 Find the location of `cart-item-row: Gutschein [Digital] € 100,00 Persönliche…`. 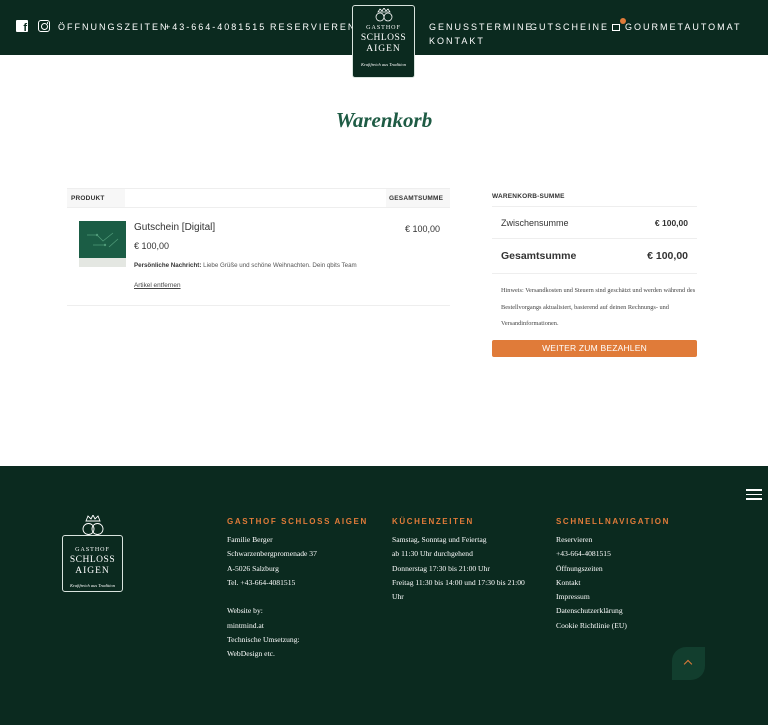

cart-item-row: Gutschein [Digital] € 100,00 Persönliche… is located at coordinates (258, 257).